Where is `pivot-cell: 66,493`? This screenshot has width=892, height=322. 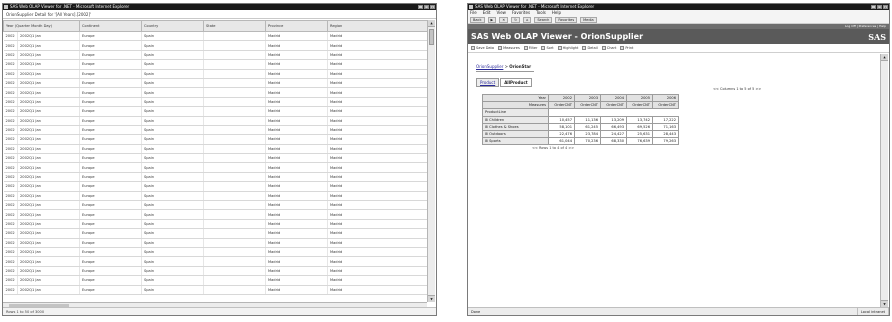
pivot-cell: 66,493 is located at coordinates (613, 126).